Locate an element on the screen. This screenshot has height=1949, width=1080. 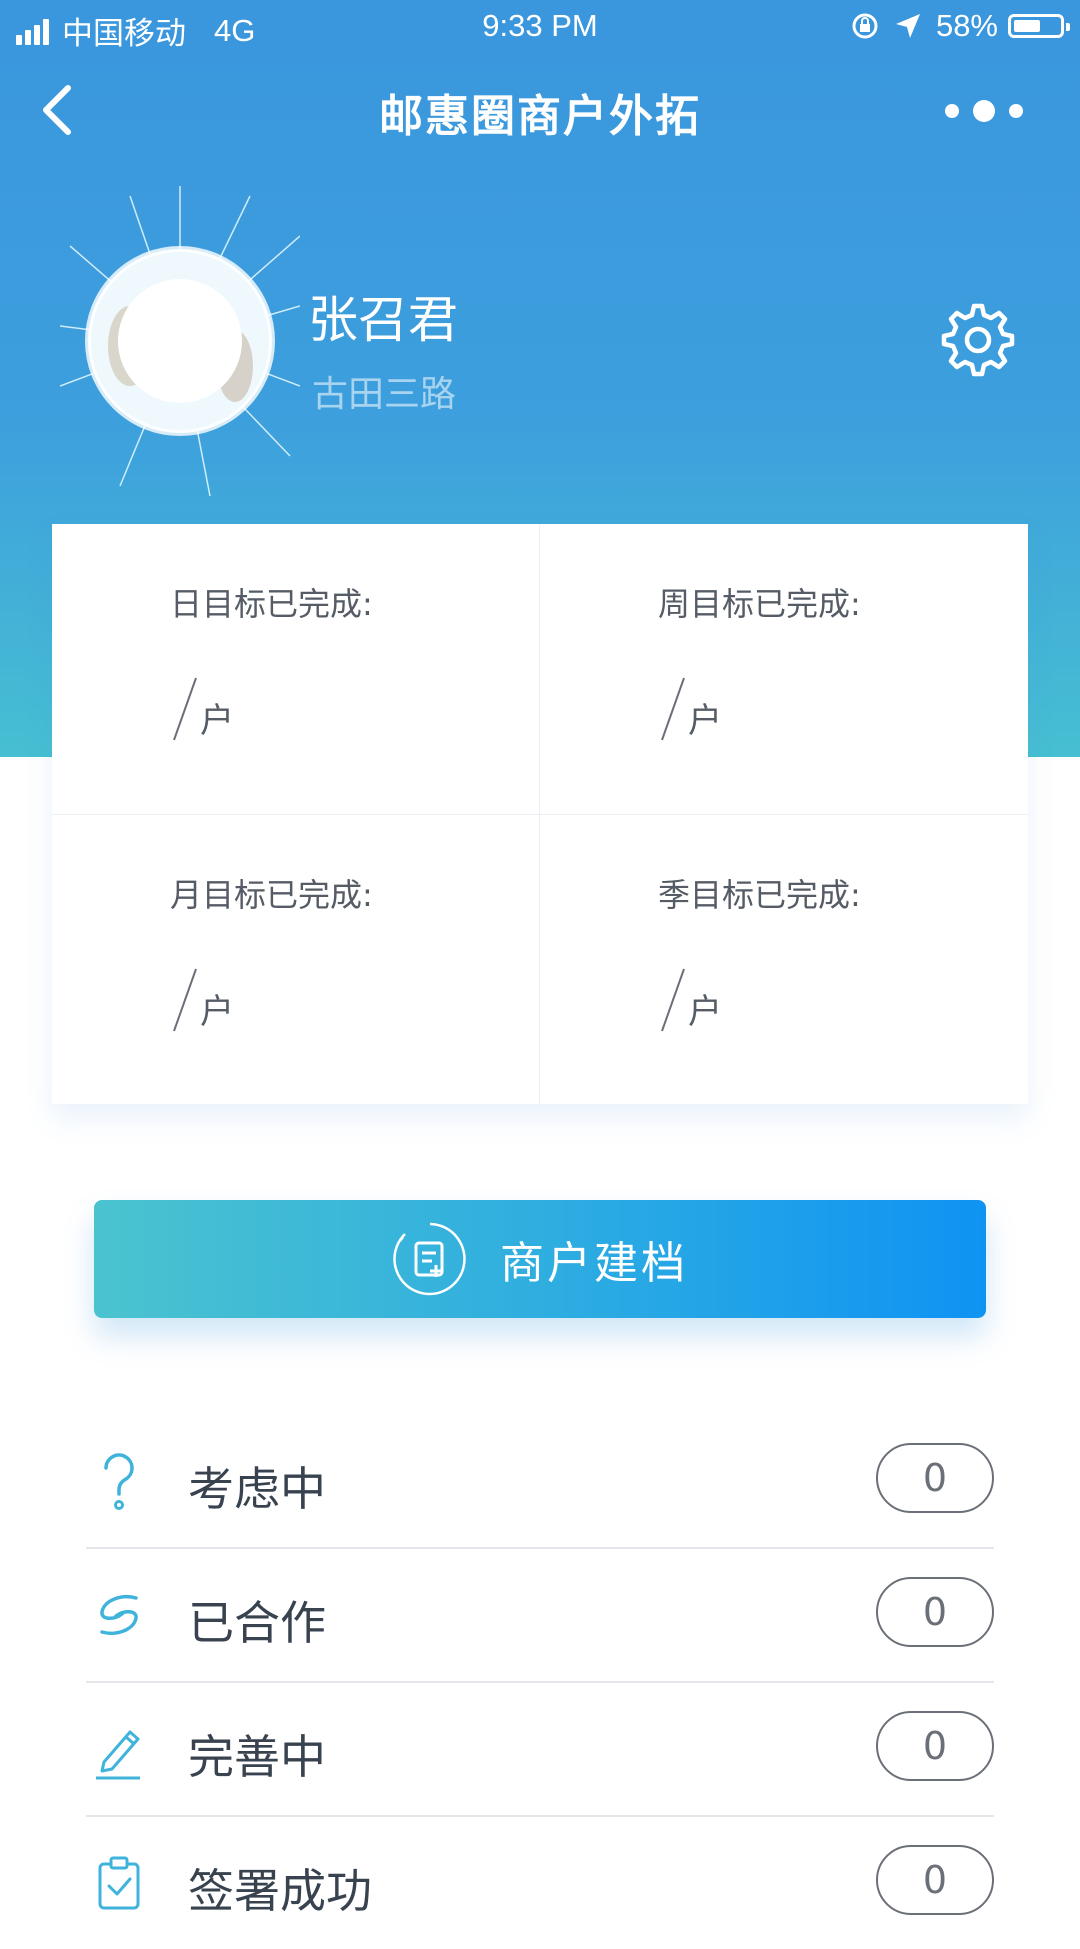
page-title: 邮惠圈商户外拓 is located at coordinates (540, 116).